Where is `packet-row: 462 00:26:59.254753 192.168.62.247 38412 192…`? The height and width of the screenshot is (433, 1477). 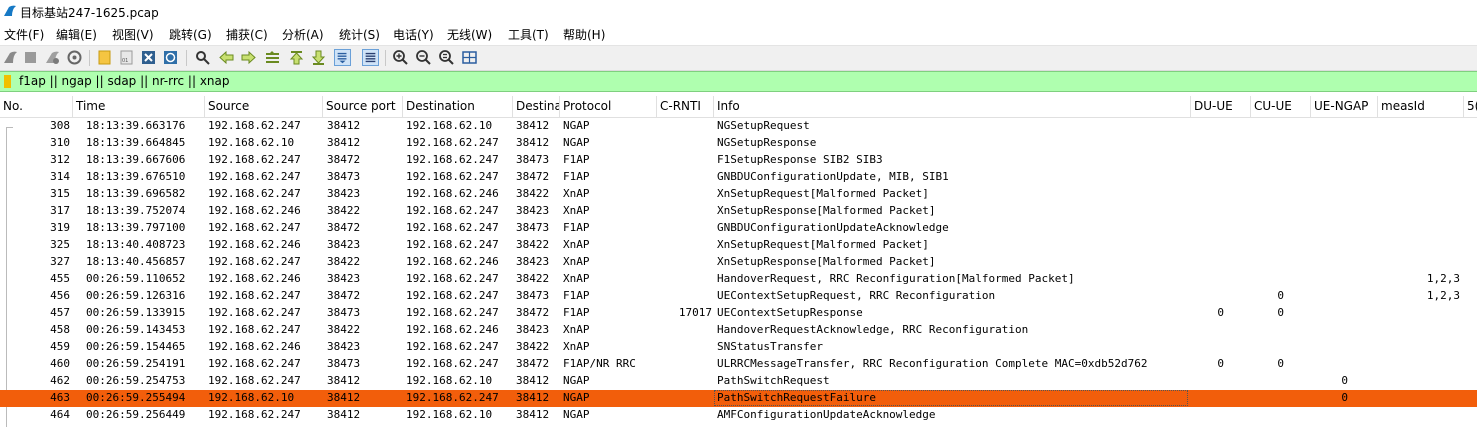 packet-row: 462 00:26:59.254753 192.168.62.247 38412 192… is located at coordinates (738, 381).